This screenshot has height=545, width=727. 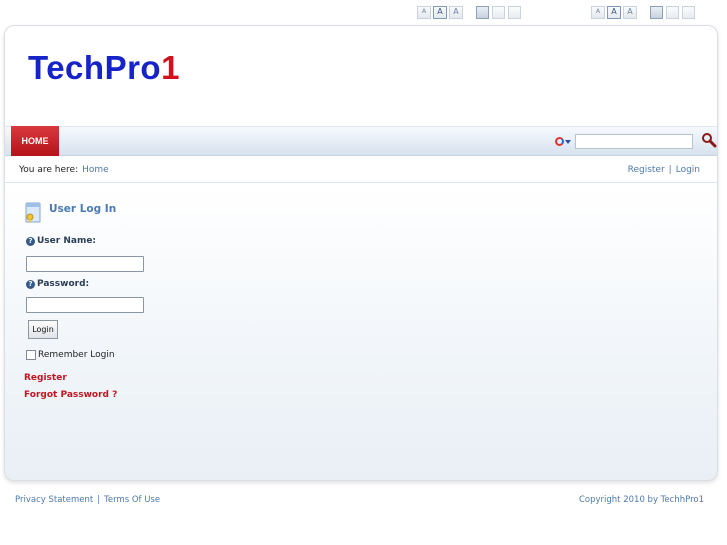 I want to click on remember-checkbox, so click(x=31, y=355).